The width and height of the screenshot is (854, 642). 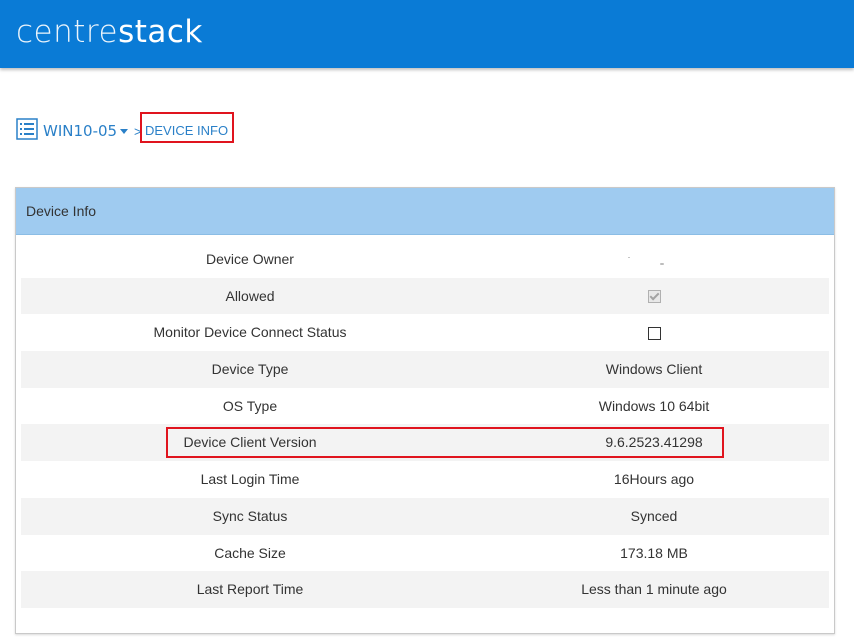 What do you see at coordinates (425, 296) in the screenshot?
I see `table-row: Allowed` at bounding box center [425, 296].